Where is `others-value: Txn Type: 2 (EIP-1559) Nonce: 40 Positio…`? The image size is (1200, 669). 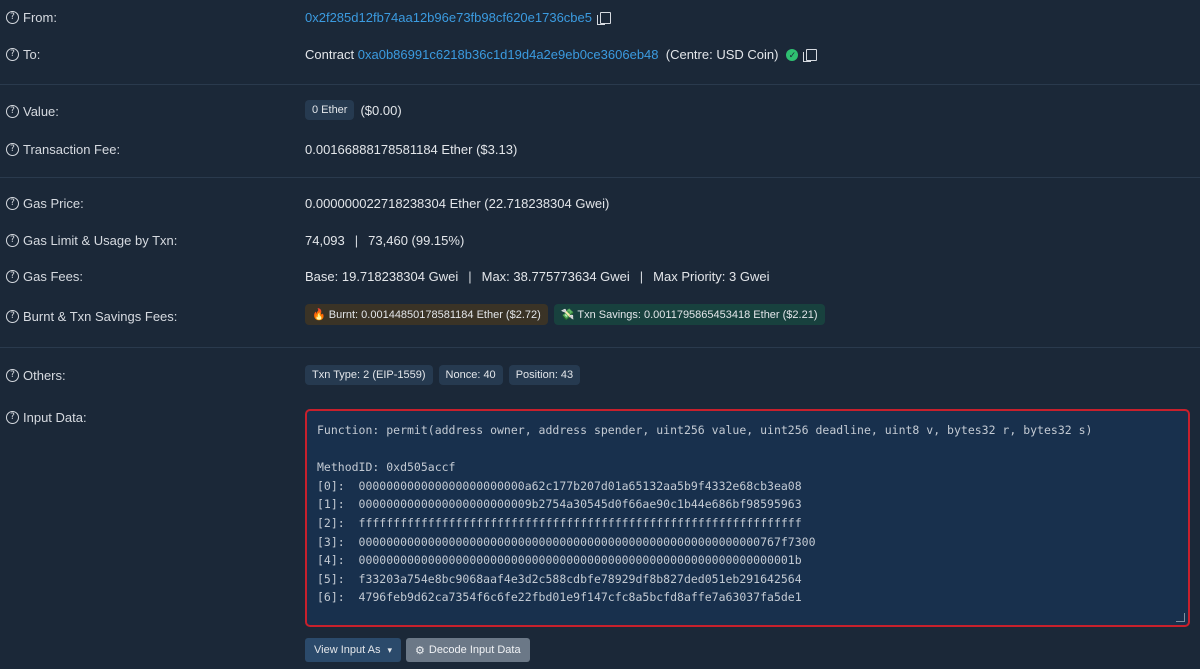 others-value: Txn Type: 2 (EIP-1559) Nonce: 40 Positio… is located at coordinates (445, 375).